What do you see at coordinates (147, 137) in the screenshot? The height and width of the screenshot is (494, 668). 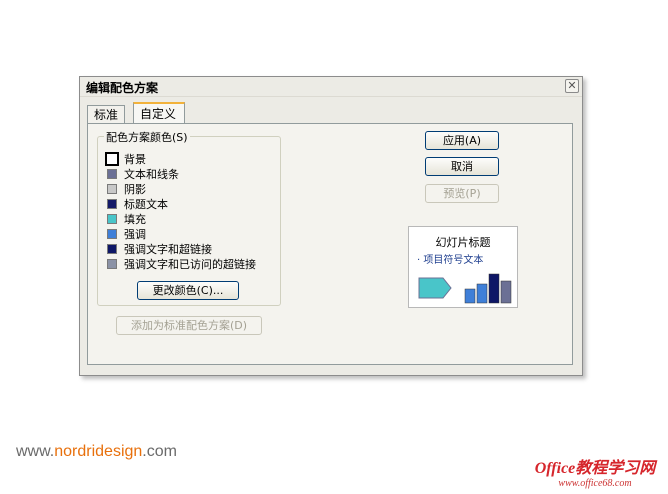 I see `scheme-colors-label: 配色方案颜色(S)` at bounding box center [147, 137].